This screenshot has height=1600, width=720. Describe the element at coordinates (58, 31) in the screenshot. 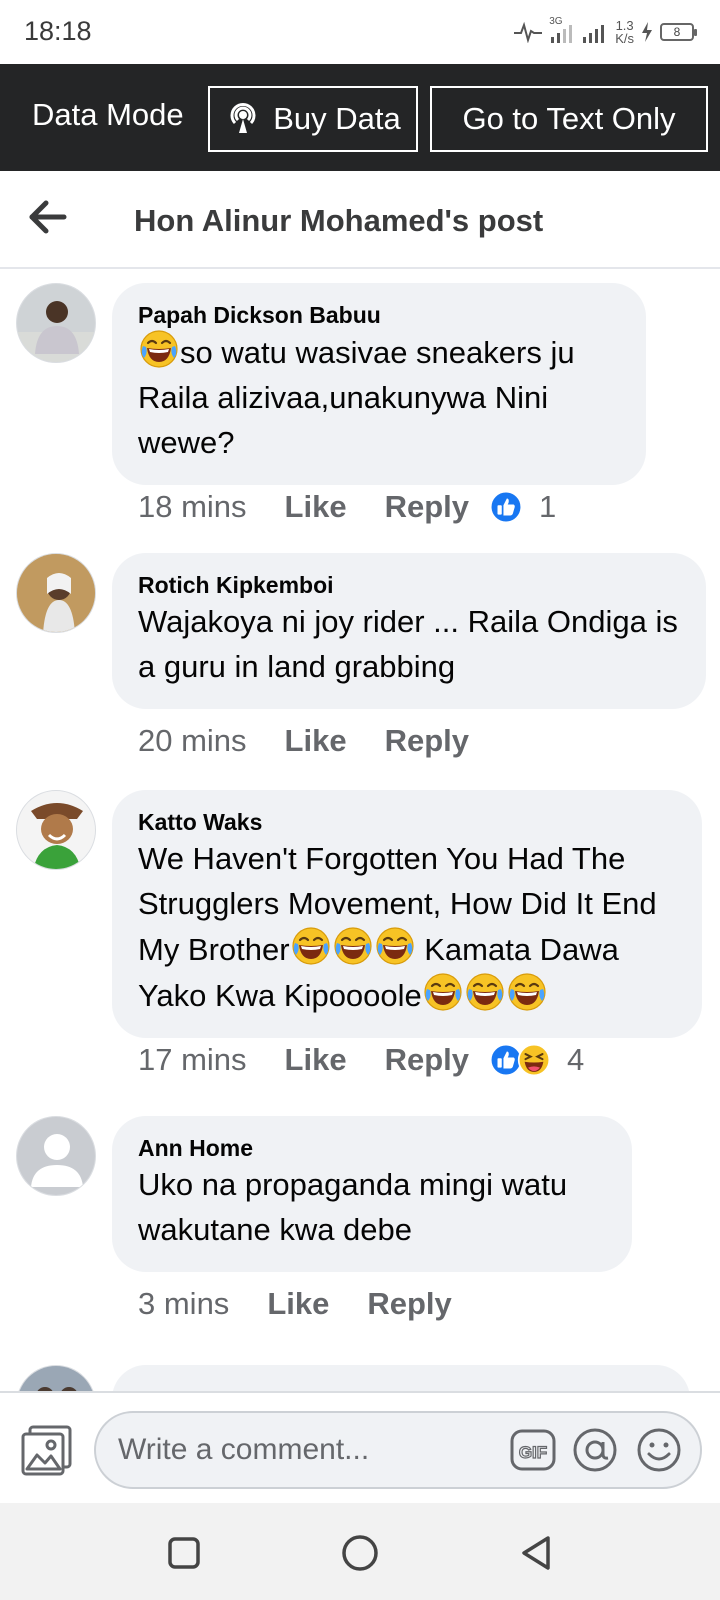

I see `status-time: 18:18` at that location.